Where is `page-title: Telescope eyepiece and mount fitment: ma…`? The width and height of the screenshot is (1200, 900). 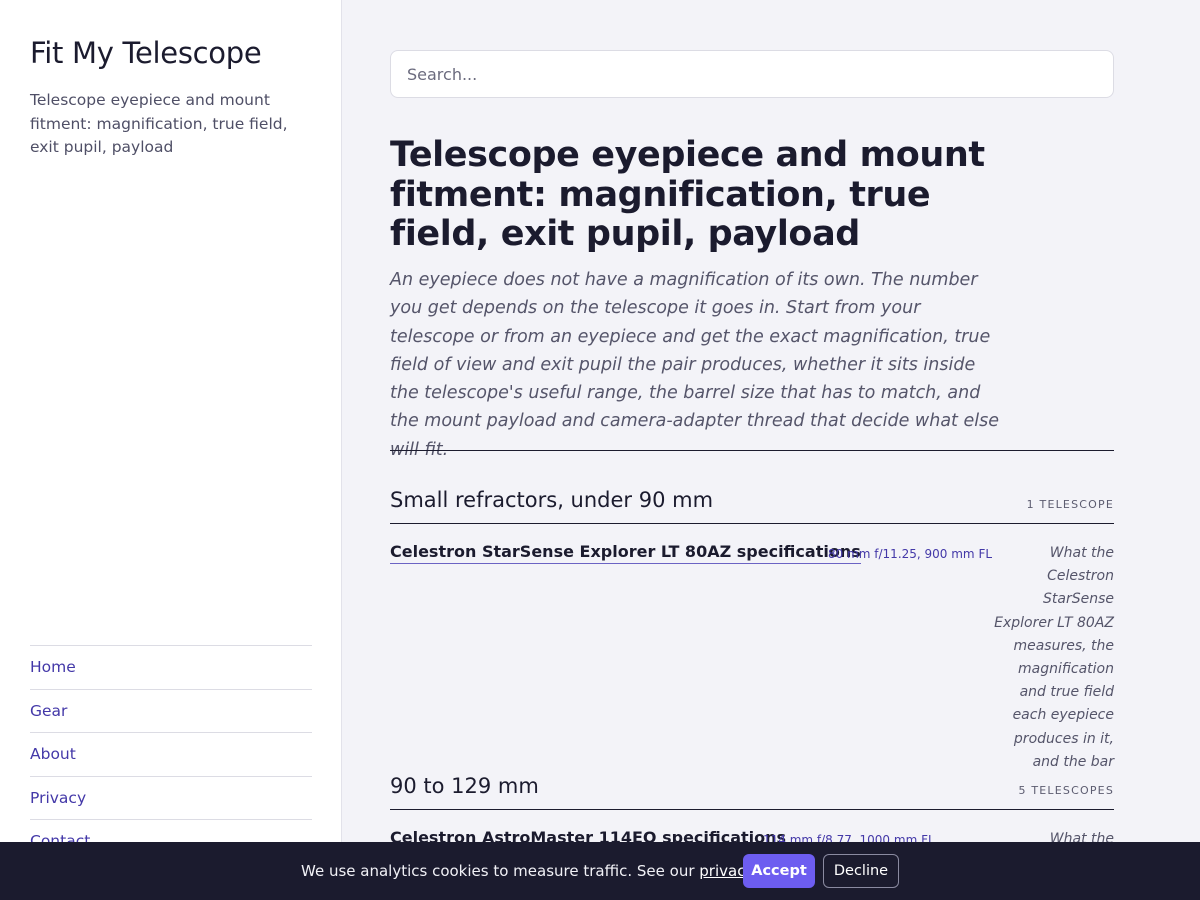 page-title: Telescope eyepiece and mount fitment: ma… is located at coordinates (687, 194).